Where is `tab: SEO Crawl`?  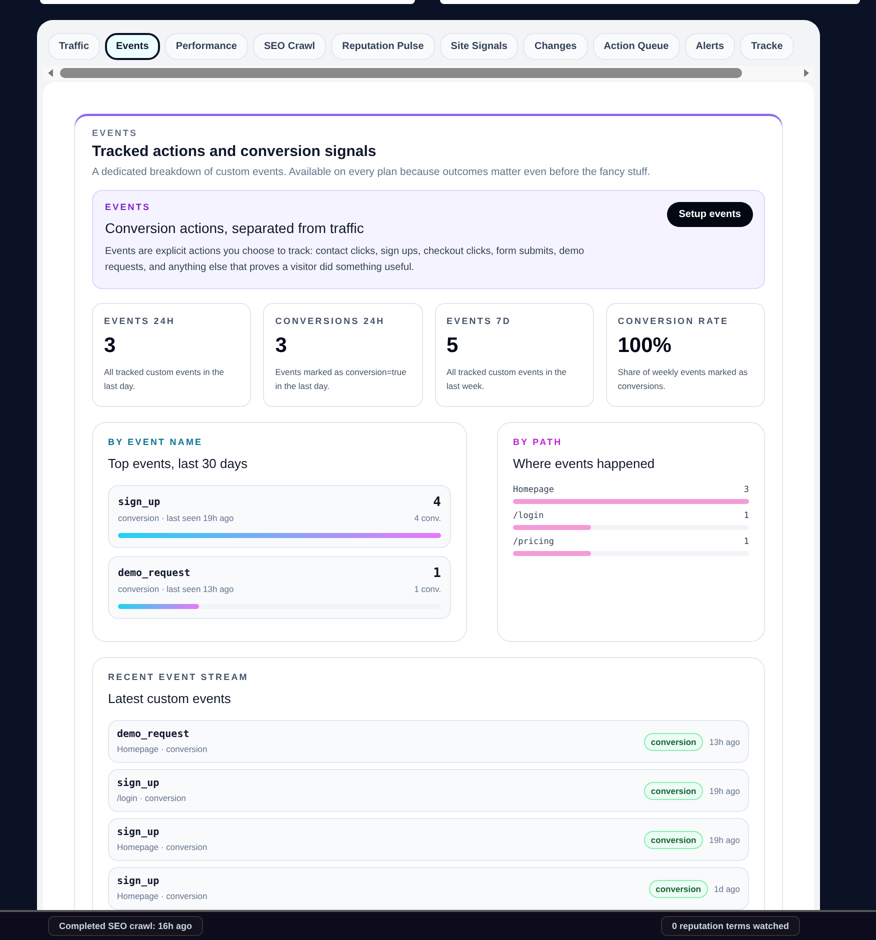 tab: SEO Crawl is located at coordinates (289, 46).